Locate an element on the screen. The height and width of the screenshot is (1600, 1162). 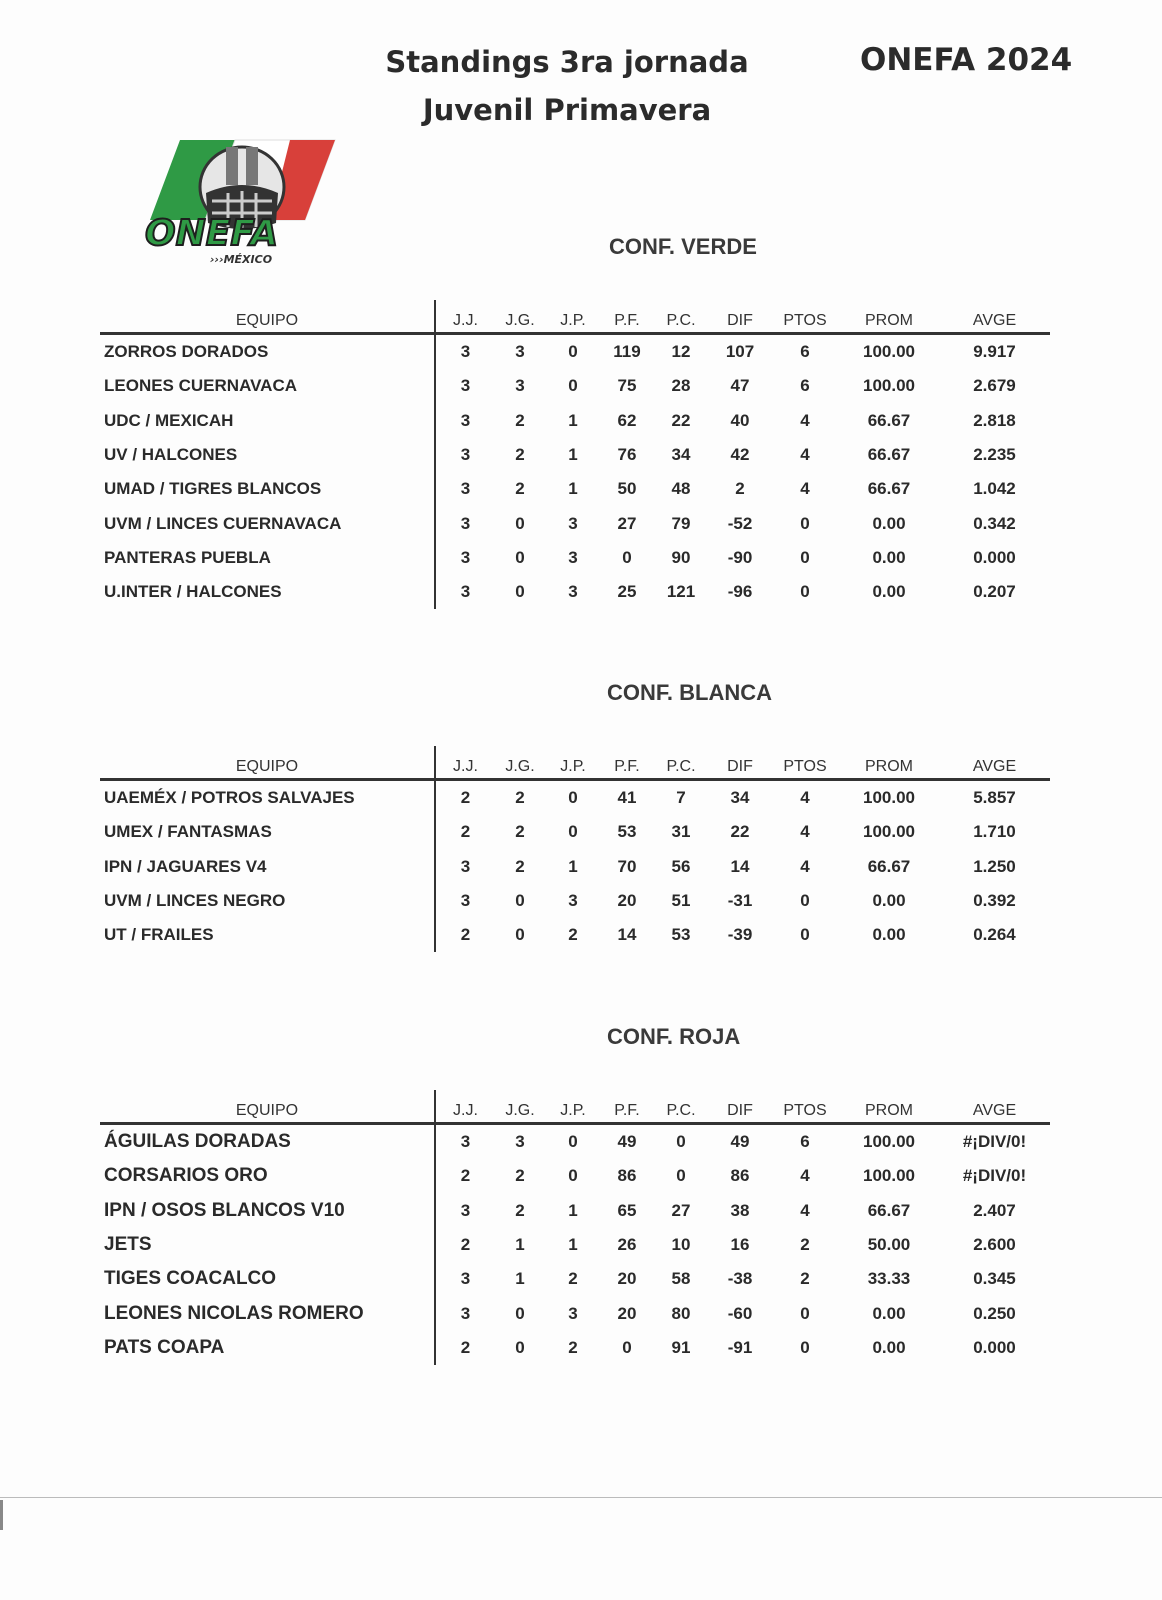
table-row: IPN / JAGUARES V4 3 2 1 70 56 14 4 66.67 1.250 is located at coordinates (575, 866).